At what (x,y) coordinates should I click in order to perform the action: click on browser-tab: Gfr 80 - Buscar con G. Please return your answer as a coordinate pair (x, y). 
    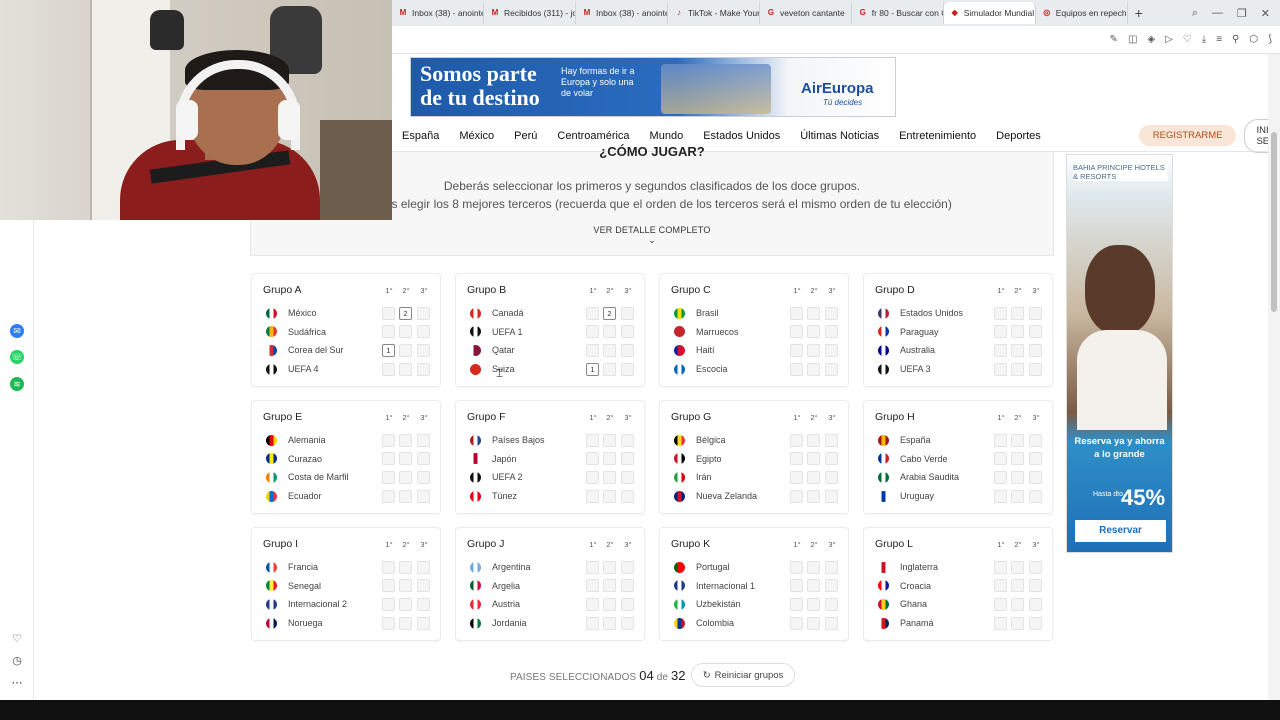
    Looking at the image, I should click on (898, 13).